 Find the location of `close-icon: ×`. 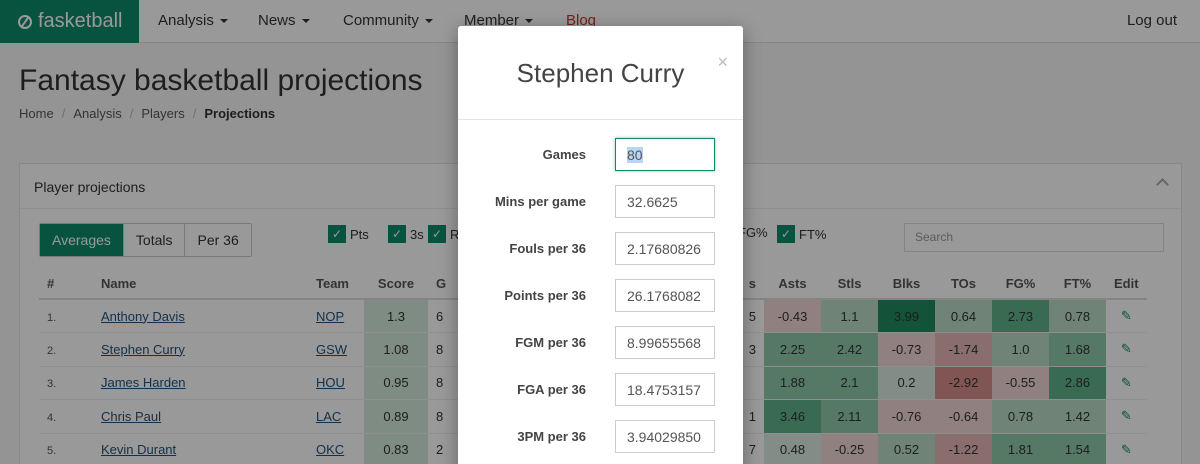

close-icon: × is located at coordinates (722, 62).